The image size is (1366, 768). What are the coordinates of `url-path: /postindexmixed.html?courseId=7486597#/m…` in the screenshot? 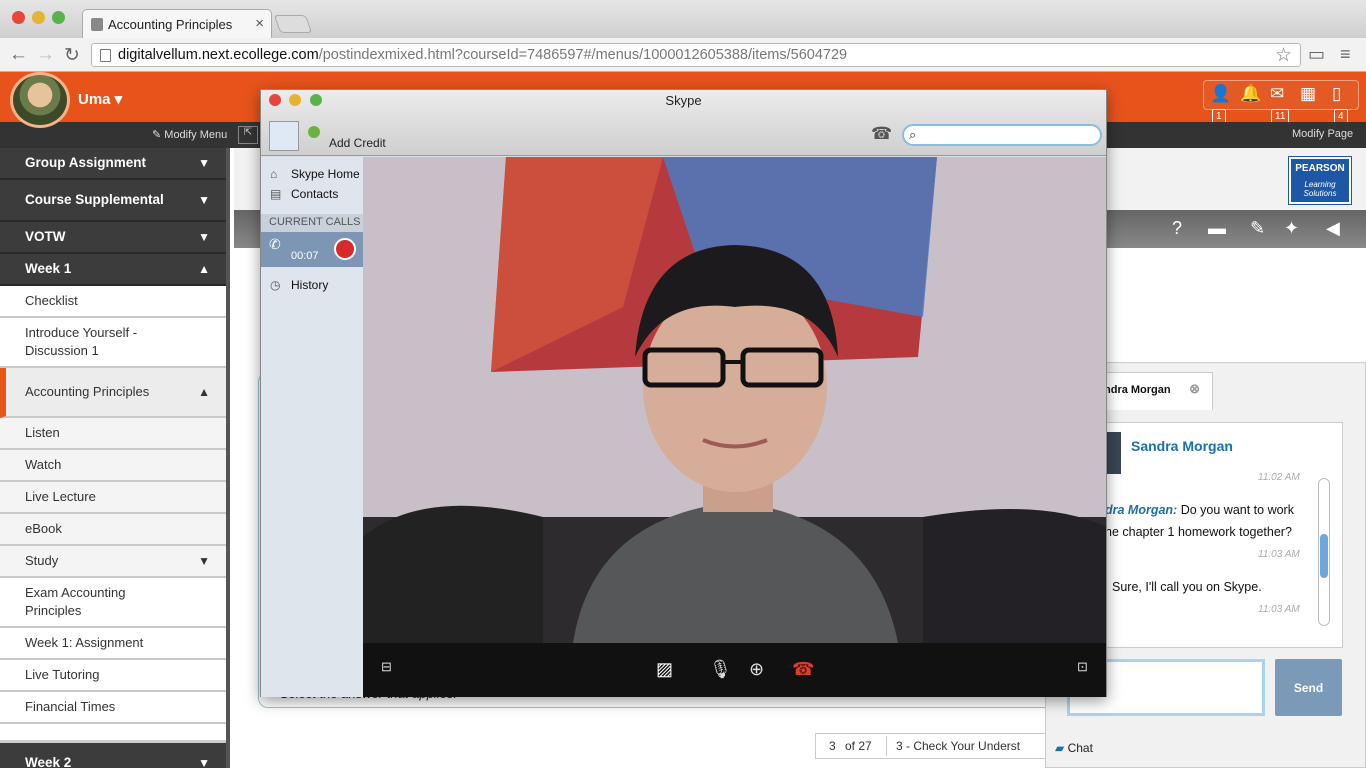 It's located at (583, 55).